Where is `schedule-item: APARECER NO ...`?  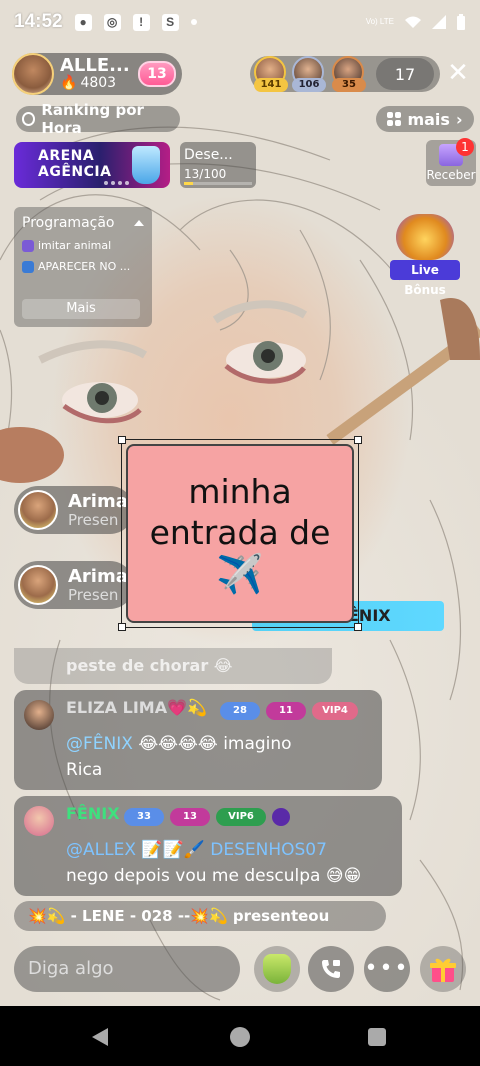
schedule-item: APARECER NO ... is located at coordinates (83, 266).